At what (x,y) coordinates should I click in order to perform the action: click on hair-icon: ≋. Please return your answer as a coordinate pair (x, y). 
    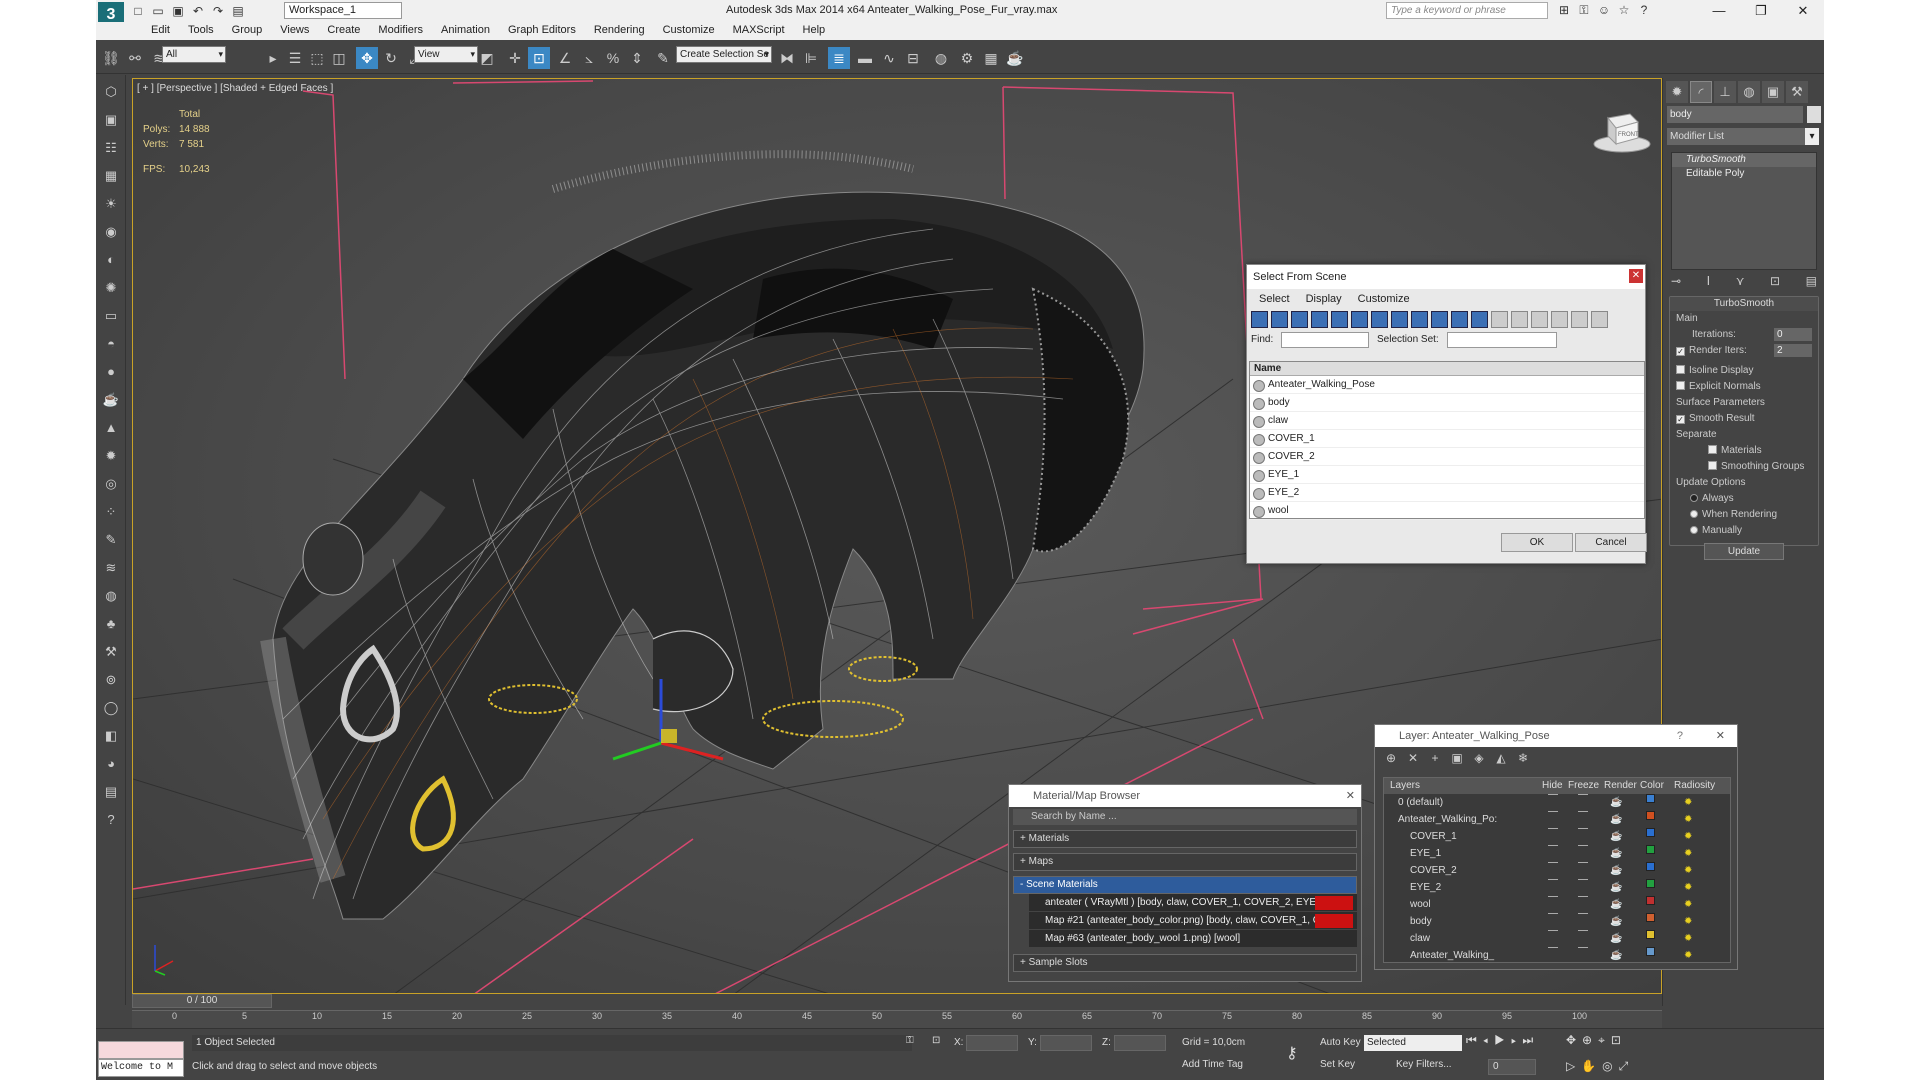
    Looking at the image, I should click on (111, 568).